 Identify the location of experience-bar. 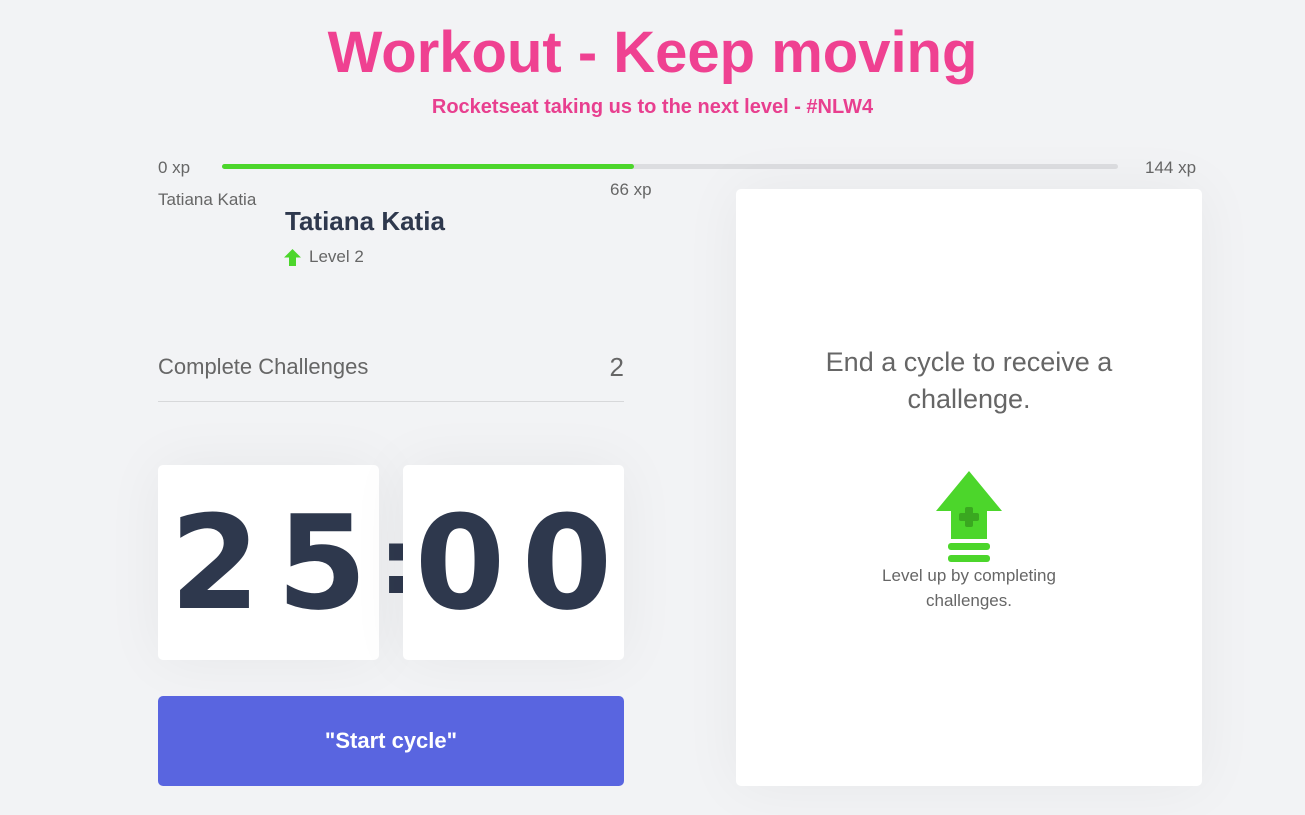
(670, 166).